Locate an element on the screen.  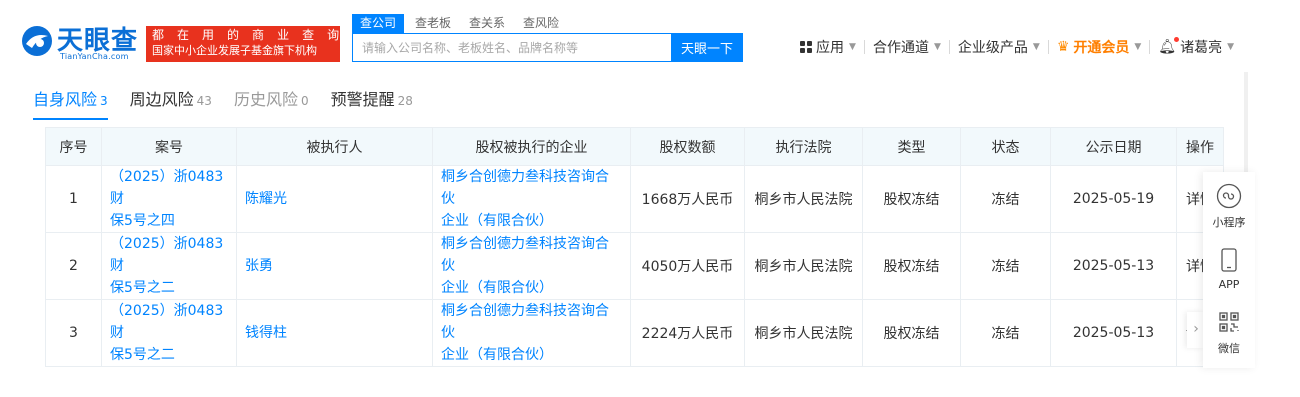
tab-surrounding-risk: 周边风险 43 is located at coordinates (171, 103).